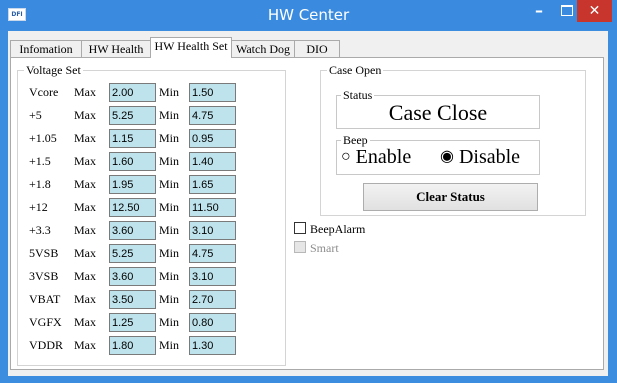  I want to click on radio-selected-icon: ◉, so click(447, 156).